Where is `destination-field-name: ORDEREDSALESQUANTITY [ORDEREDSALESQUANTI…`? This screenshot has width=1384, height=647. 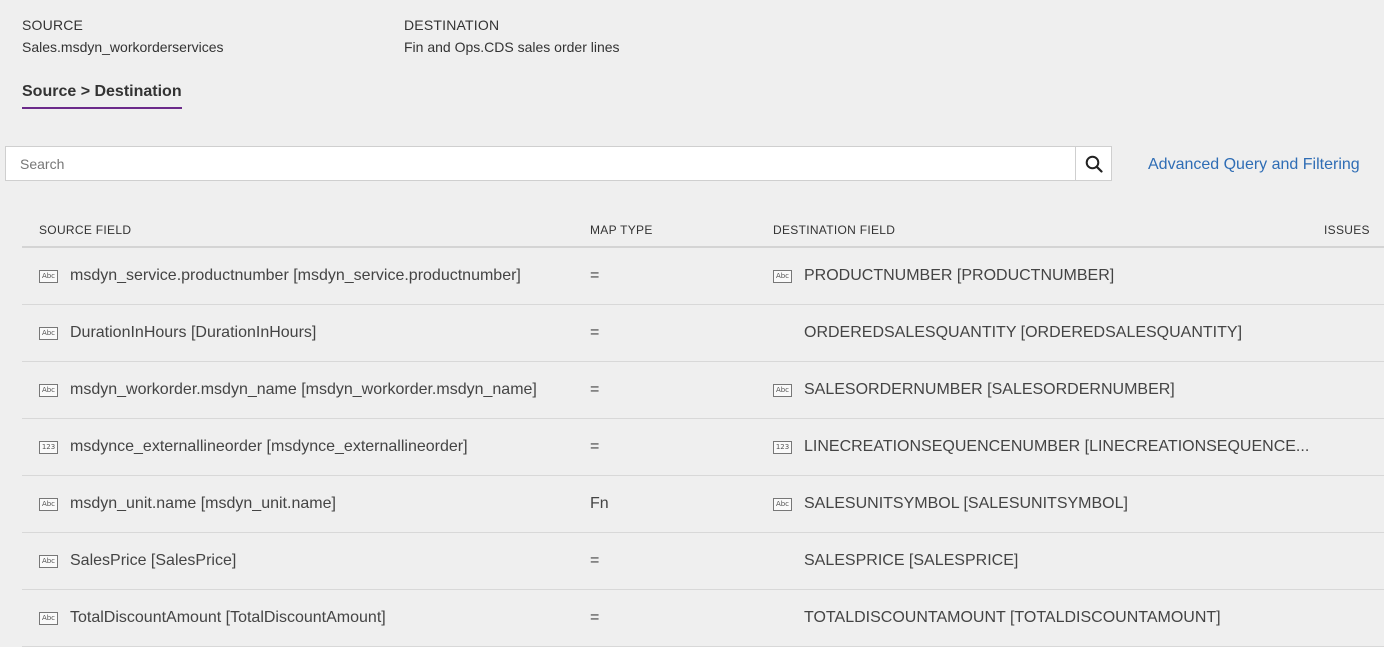 destination-field-name: ORDEREDSALESQUANTITY [ORDEREDSALESQUANTI… is located at coordinates (1023, 332).